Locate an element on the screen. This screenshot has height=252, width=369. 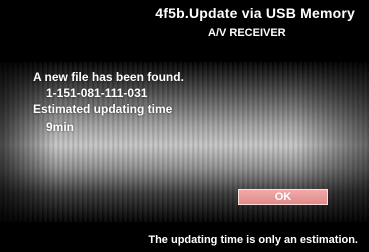
page-title: 4f5b.Update via USB Memory is located at coordinates (255, 13).